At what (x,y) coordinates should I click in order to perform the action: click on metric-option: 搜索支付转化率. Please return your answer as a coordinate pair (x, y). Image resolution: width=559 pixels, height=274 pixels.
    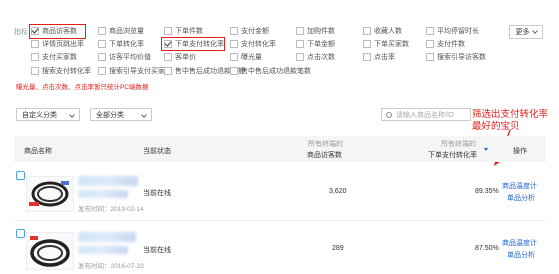
    Looking at the image, I should click on (61, 71).